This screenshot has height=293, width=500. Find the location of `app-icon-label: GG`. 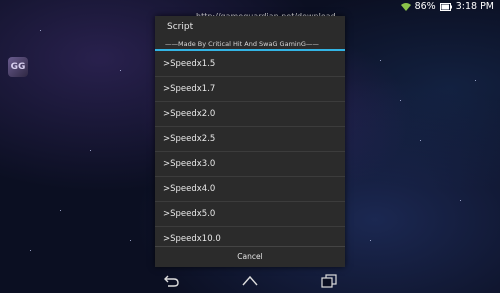

app-icon-label: GG is located at coordinates (18, 67).